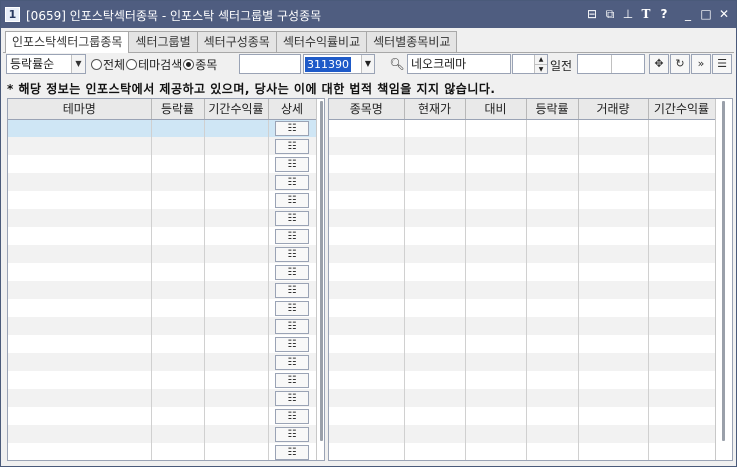 The image size is (737, 467). Describe the element at coordinates (659, 64) in the screenshot. I see `settings-icon: ✥` at that location.